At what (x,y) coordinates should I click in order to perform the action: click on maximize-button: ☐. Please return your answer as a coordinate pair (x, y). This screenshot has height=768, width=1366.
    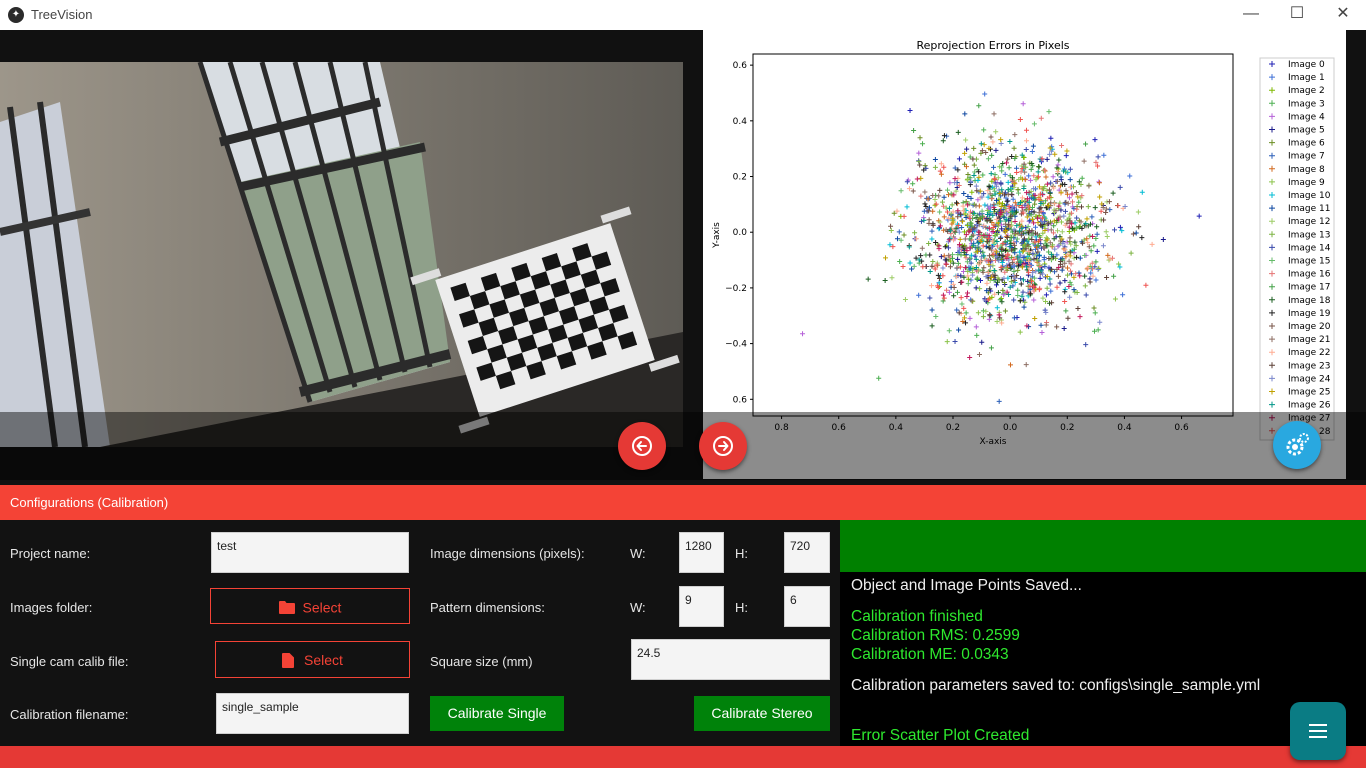
    Looking at the image, I should click on (1297, 15).